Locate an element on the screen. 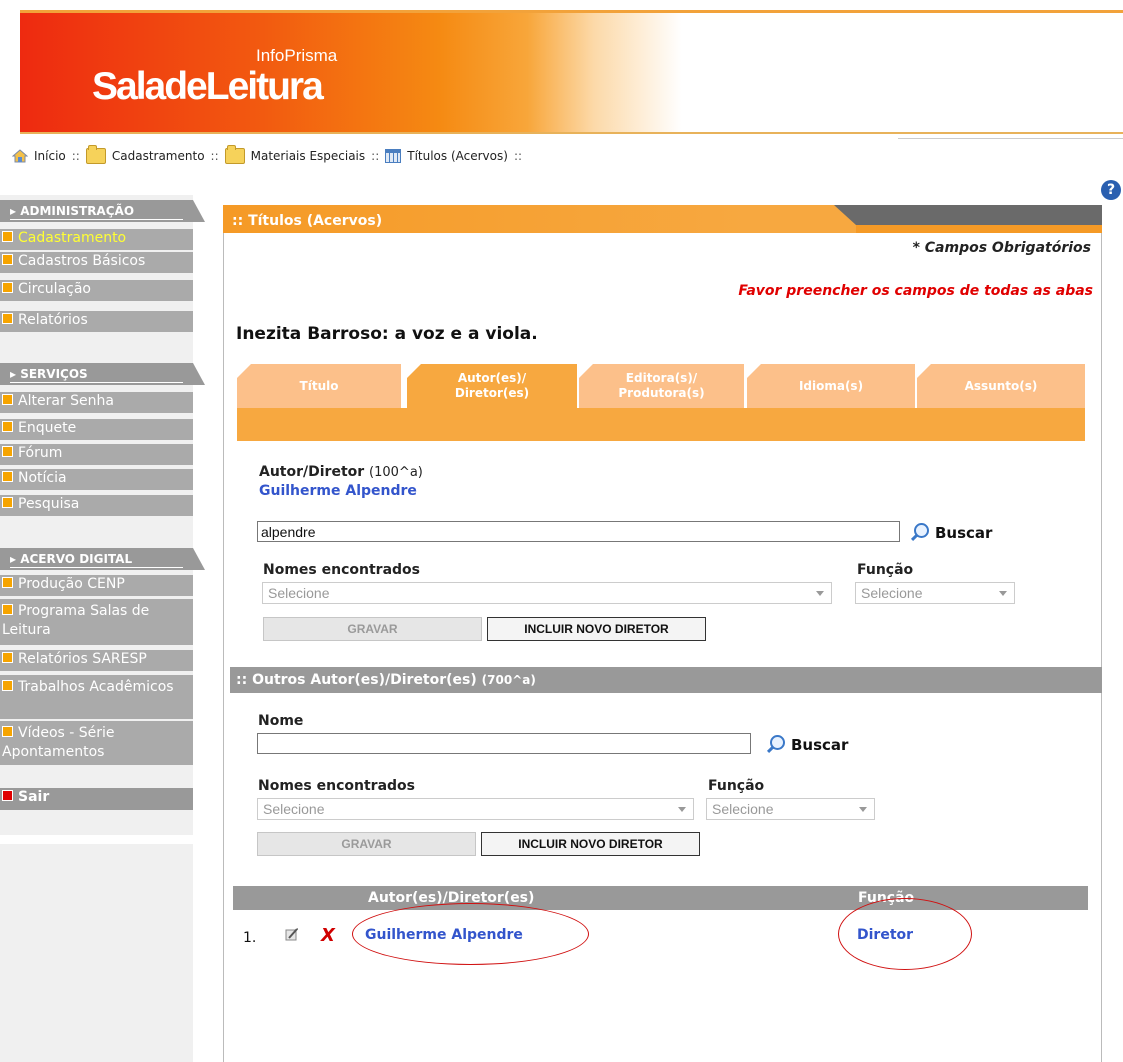  sidebar-item-relatorios-saresp: Relatórios SARESP is located at coordinates (96, 660).